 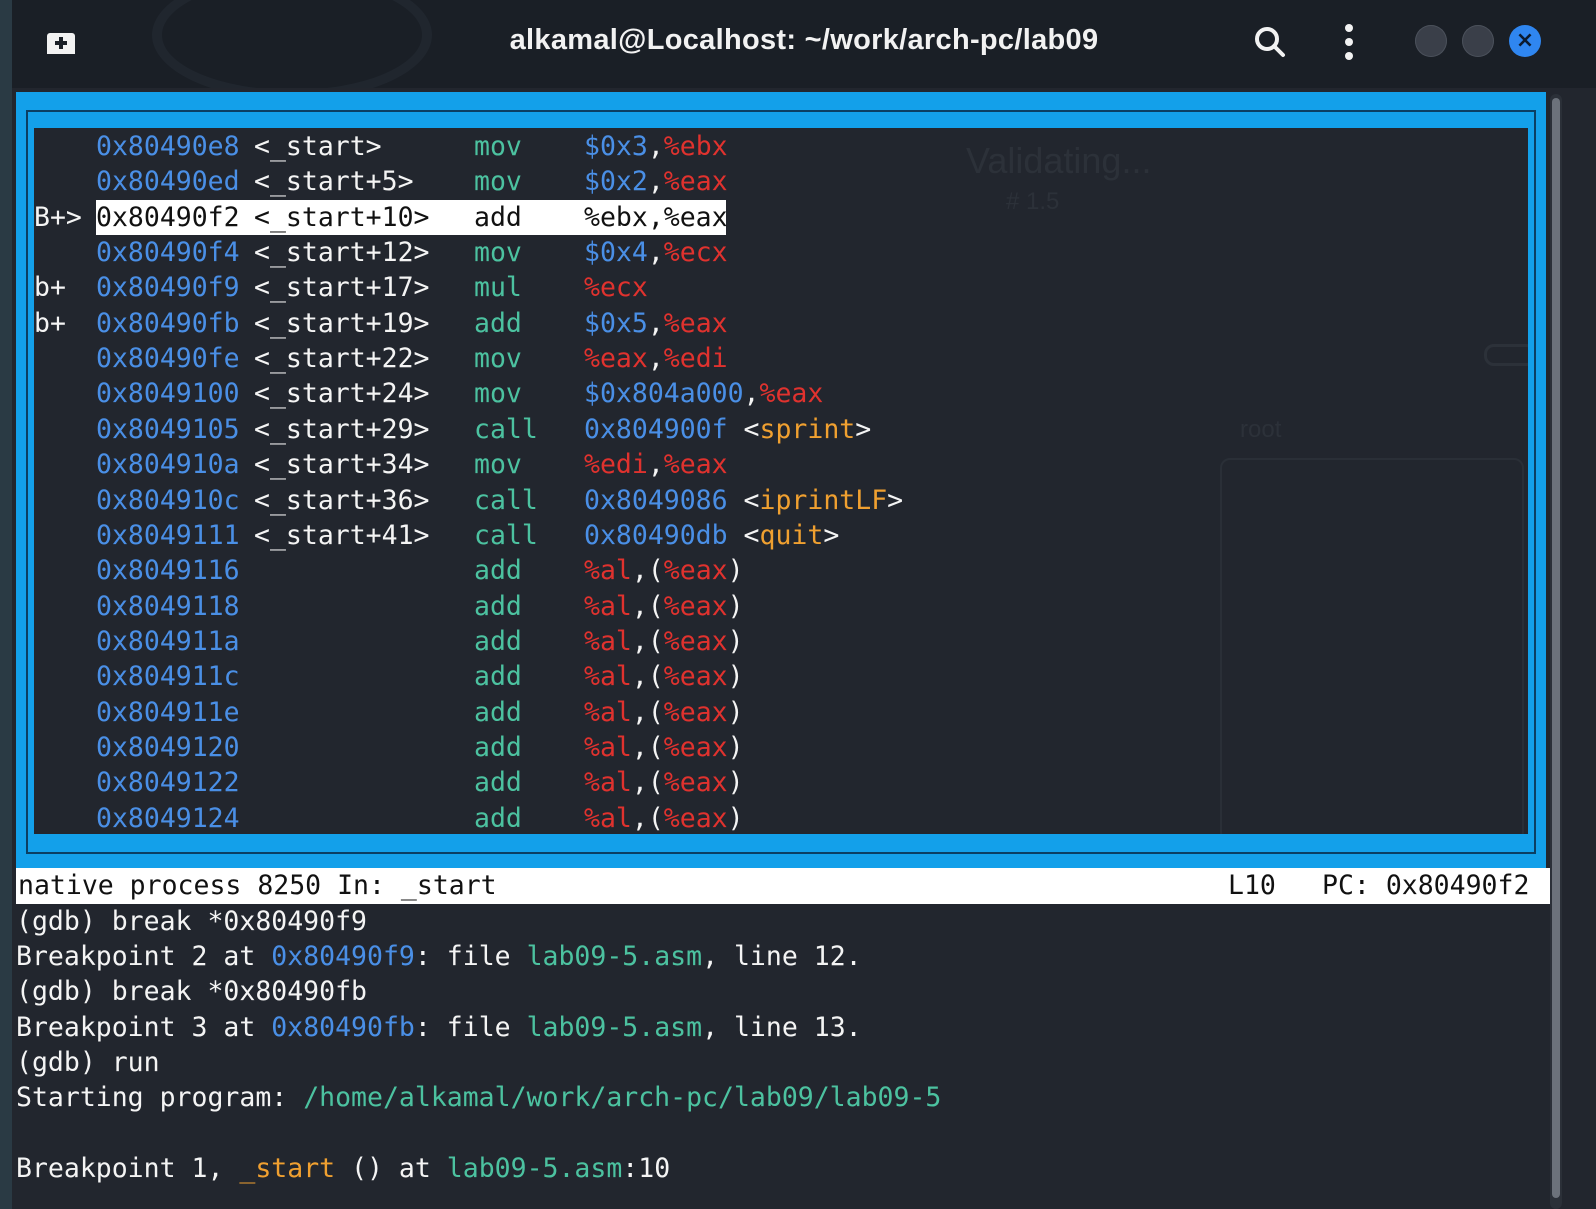 I want to click on operands: %edi,%eax, so click(x=656, y=464).